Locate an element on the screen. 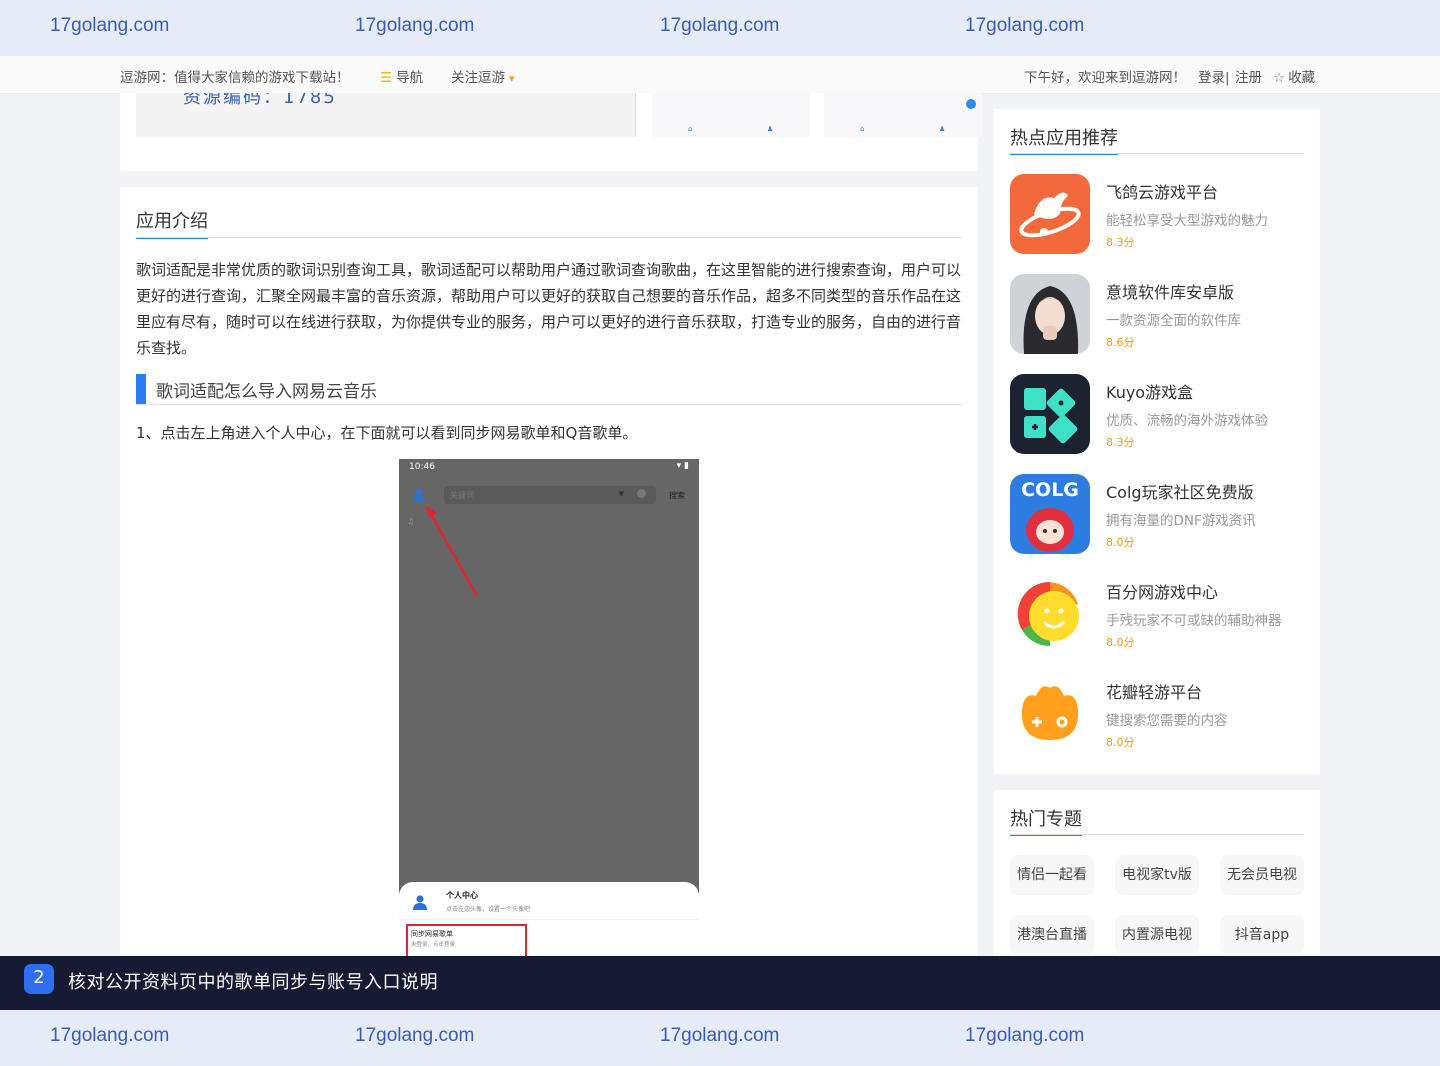 The image size is (1440, 1066). app-desc: 优质、流畅的海外游戏体验 is located at coordinates (1187, 421).